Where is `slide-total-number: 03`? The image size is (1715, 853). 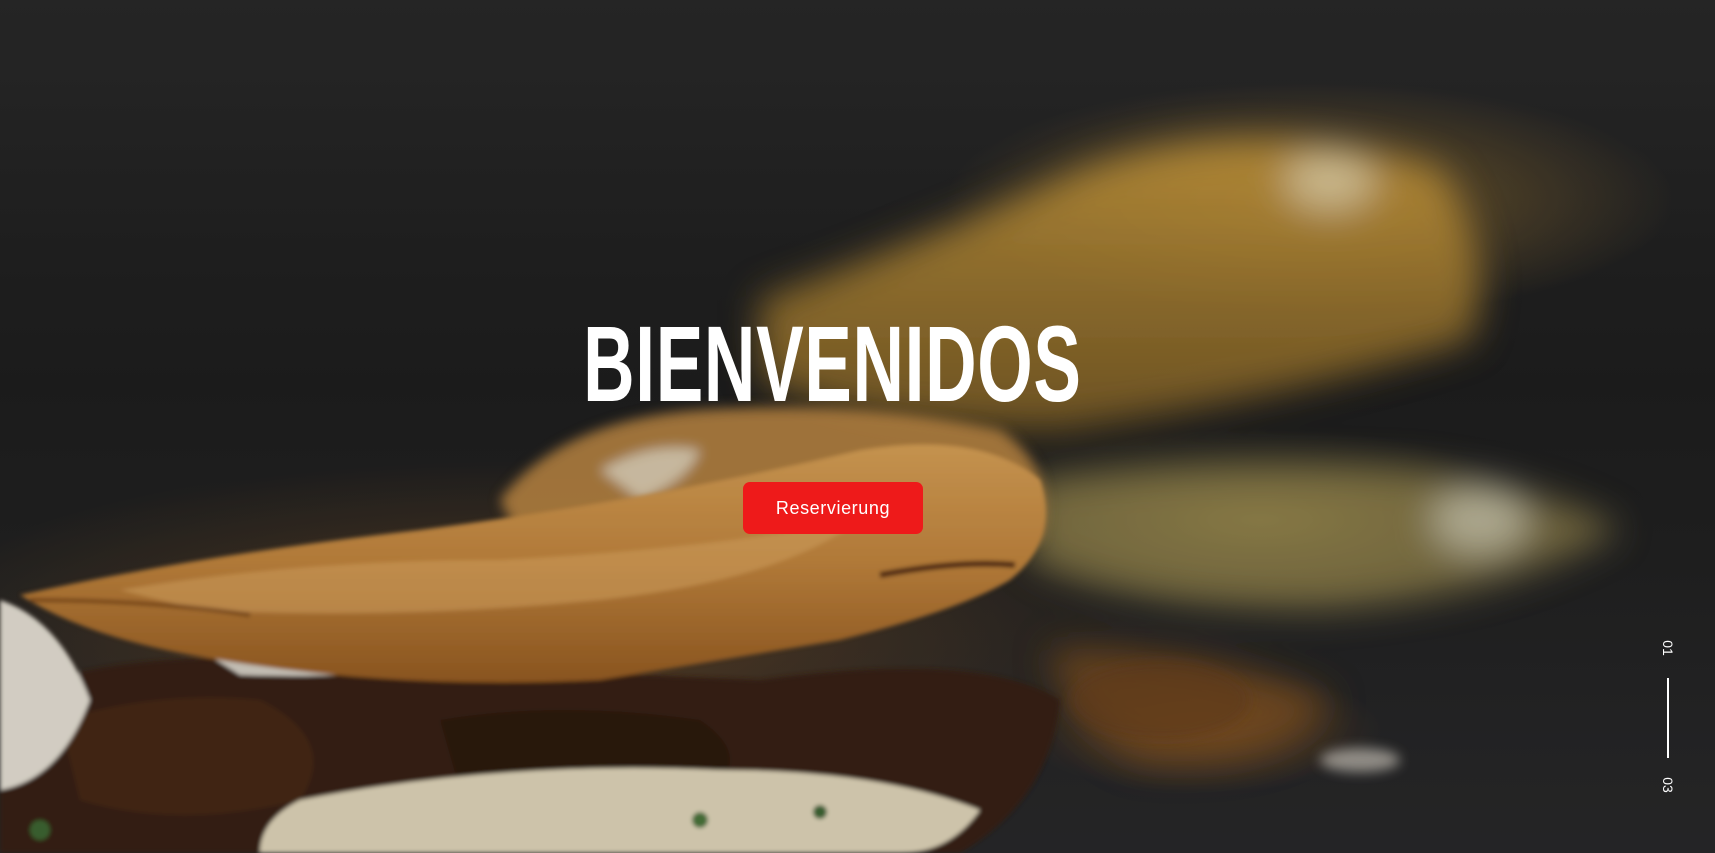
slide-total-number: 03 is located at coordinates (1668, 785).